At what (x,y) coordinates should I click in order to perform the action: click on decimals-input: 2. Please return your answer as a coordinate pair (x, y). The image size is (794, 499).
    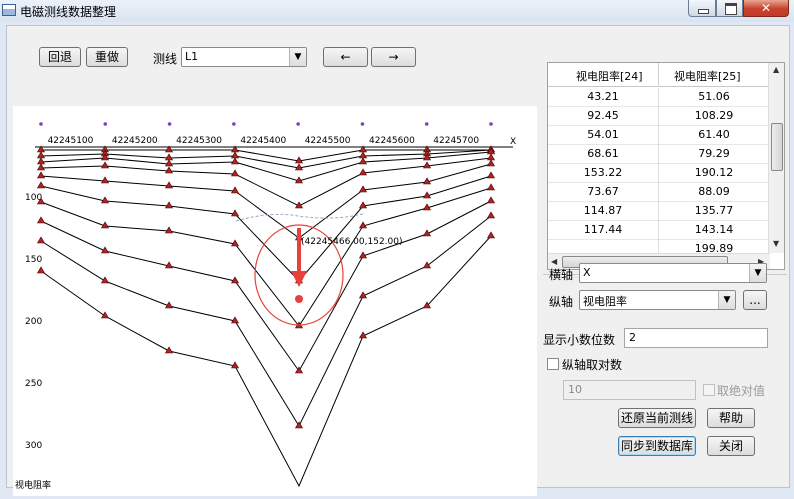
    Looking at the image, I should click on (696, 338).